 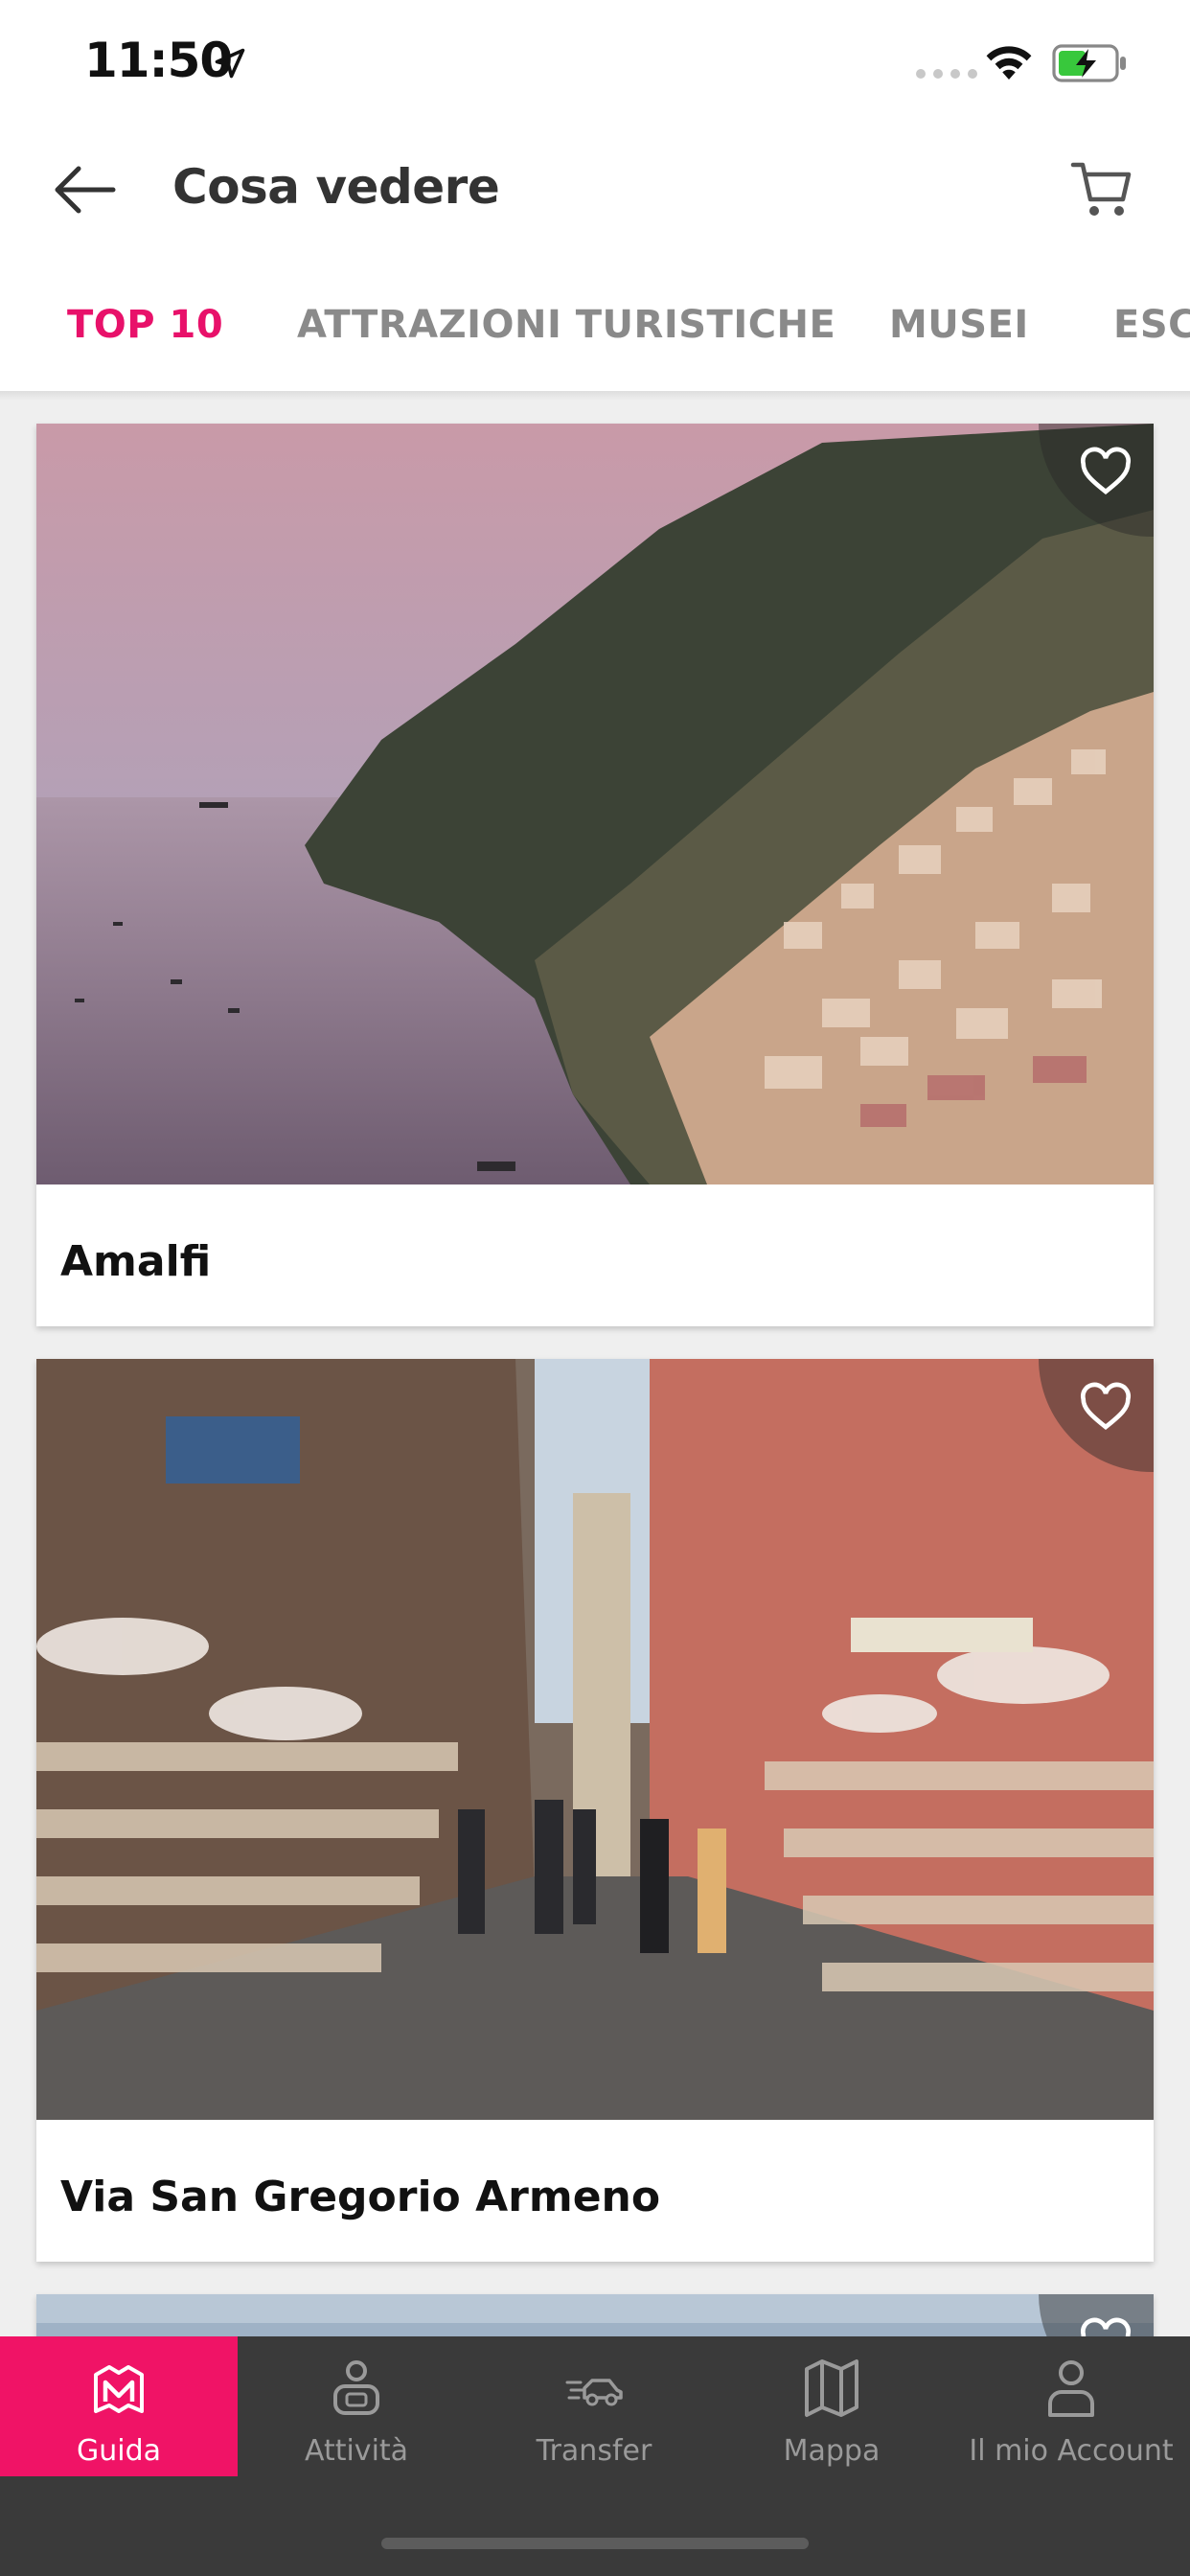 I want to click on tab-attrazioni-turistiche: ATTRAZIONI TURISTICHE, so click(x=566, y=325).